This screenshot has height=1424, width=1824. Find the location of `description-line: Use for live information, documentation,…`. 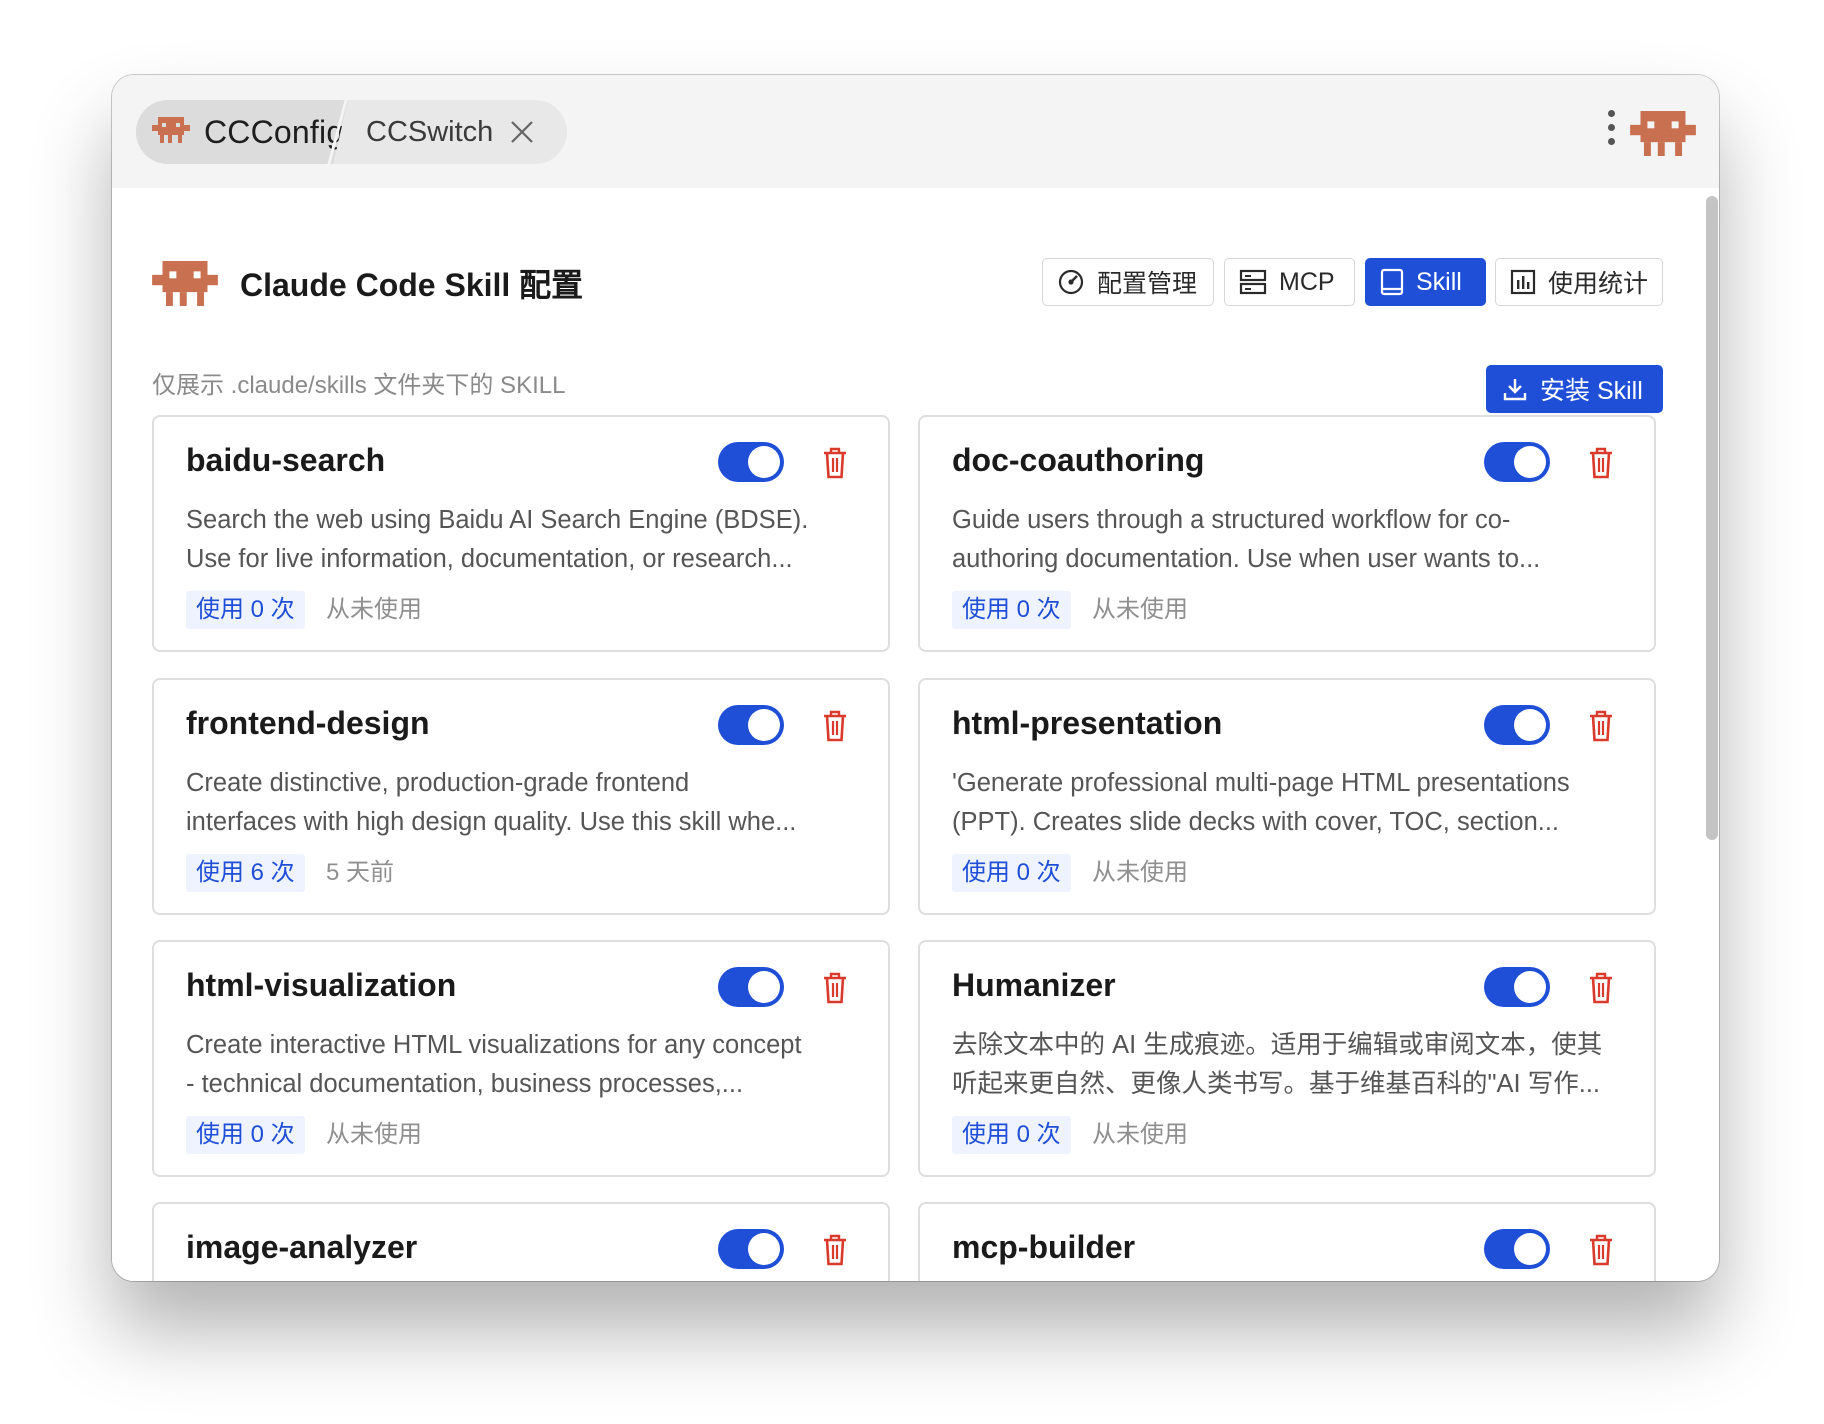

description-line: Use for live information, documentation,… is located at coordinates (489, 559).